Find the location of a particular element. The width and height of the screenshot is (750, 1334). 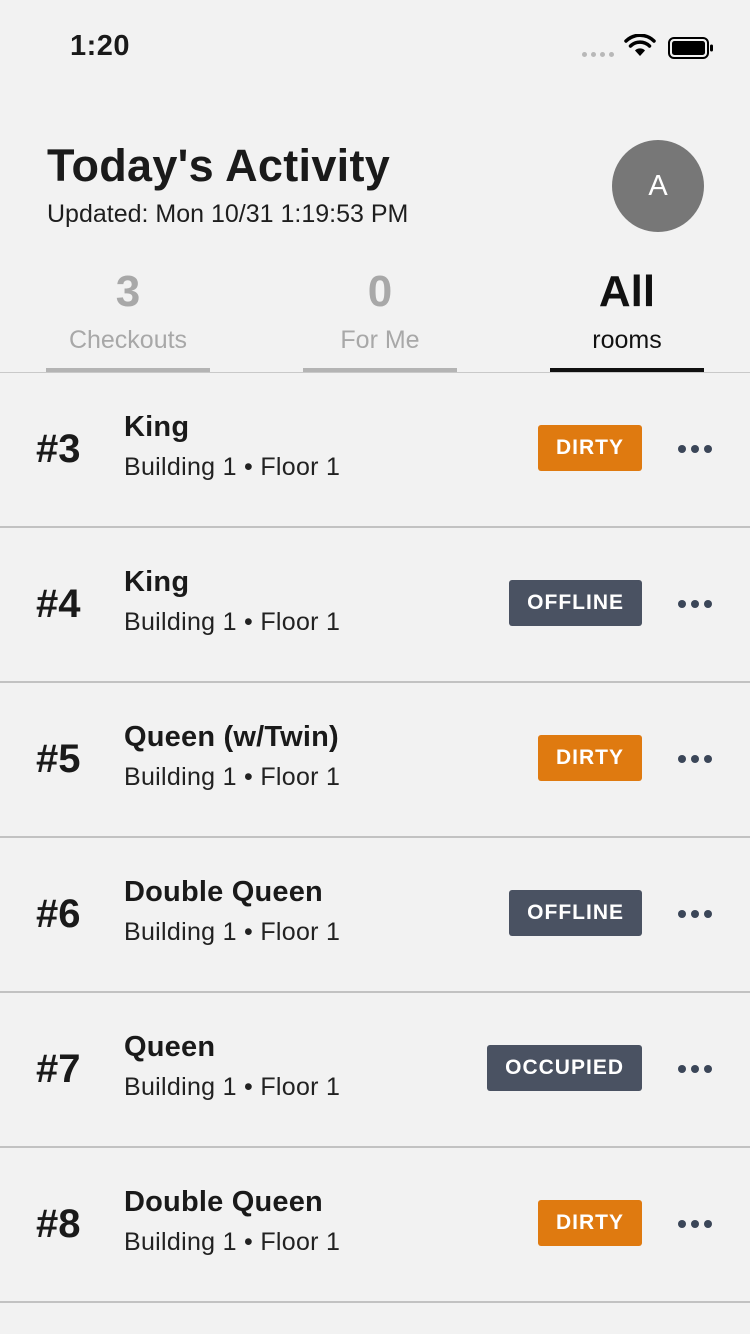

wifi-icon is located at coordinates (640, 45).